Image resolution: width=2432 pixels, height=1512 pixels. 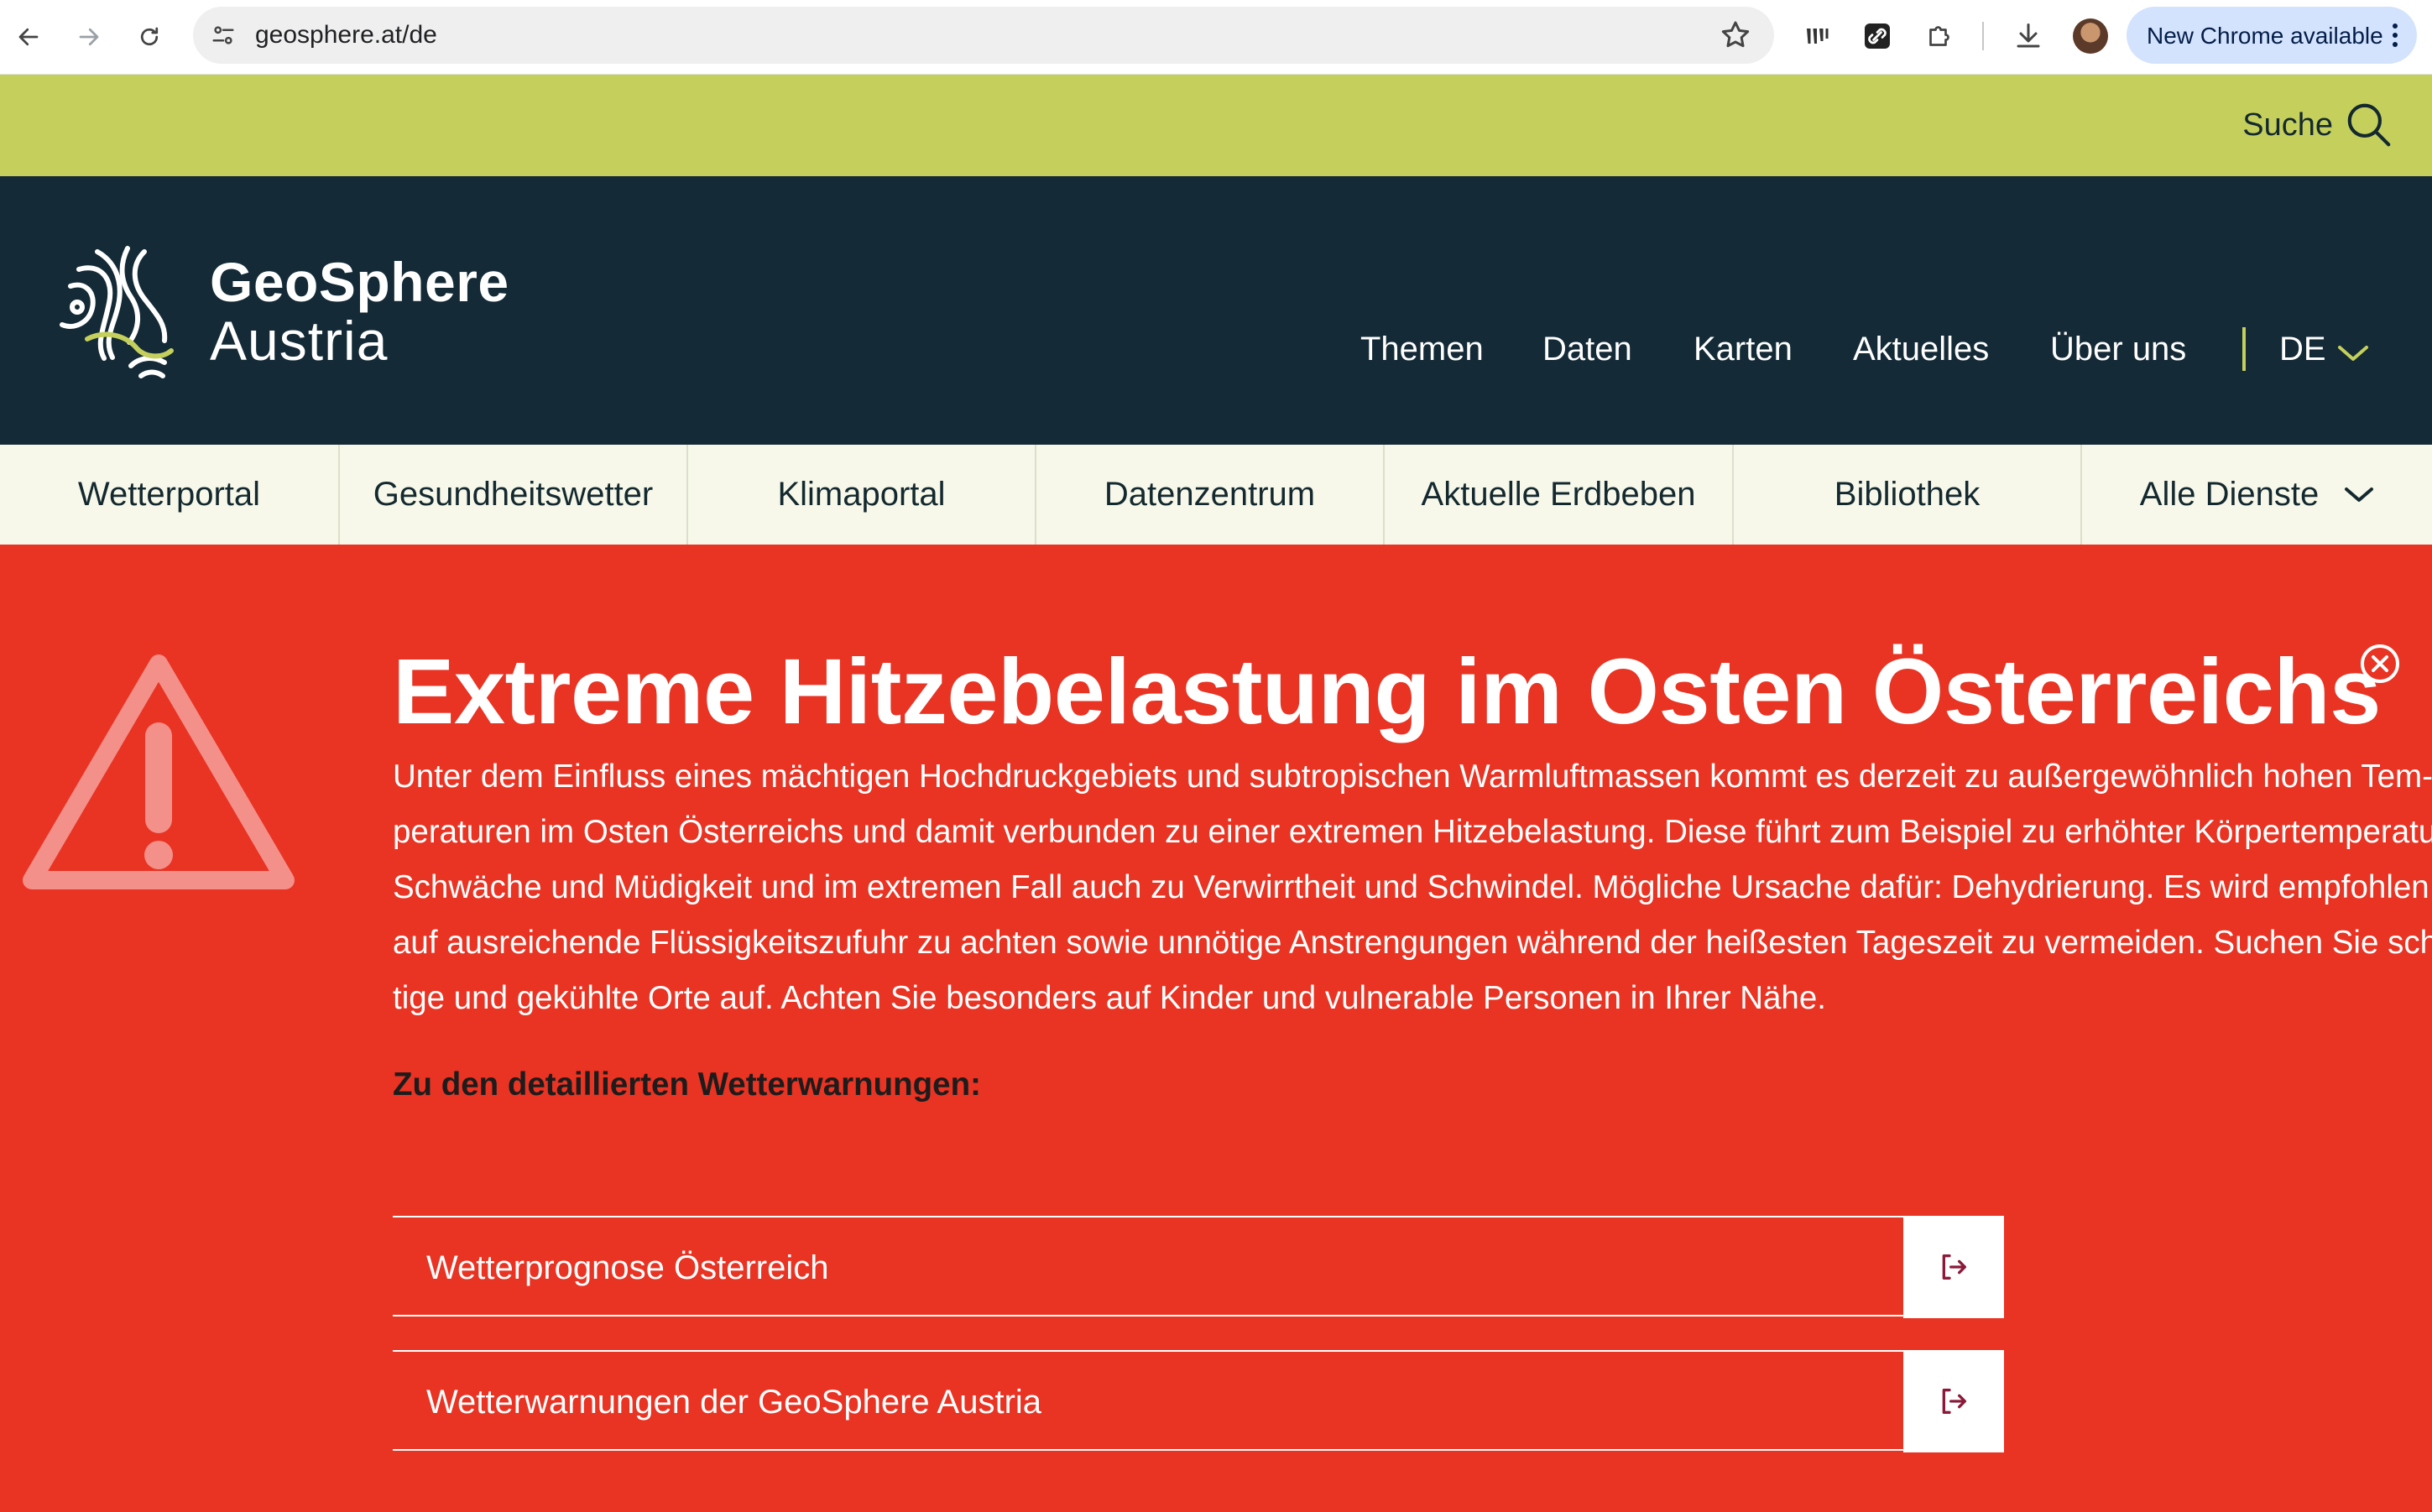 I want to click on brand-country: Austria, so click(x=299, y=341).